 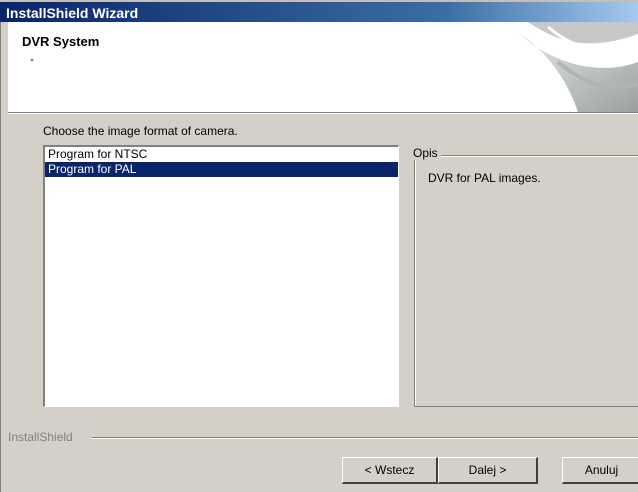 I want to click on title-bar: InstallShield Wizard, so click(x=319, y=11).